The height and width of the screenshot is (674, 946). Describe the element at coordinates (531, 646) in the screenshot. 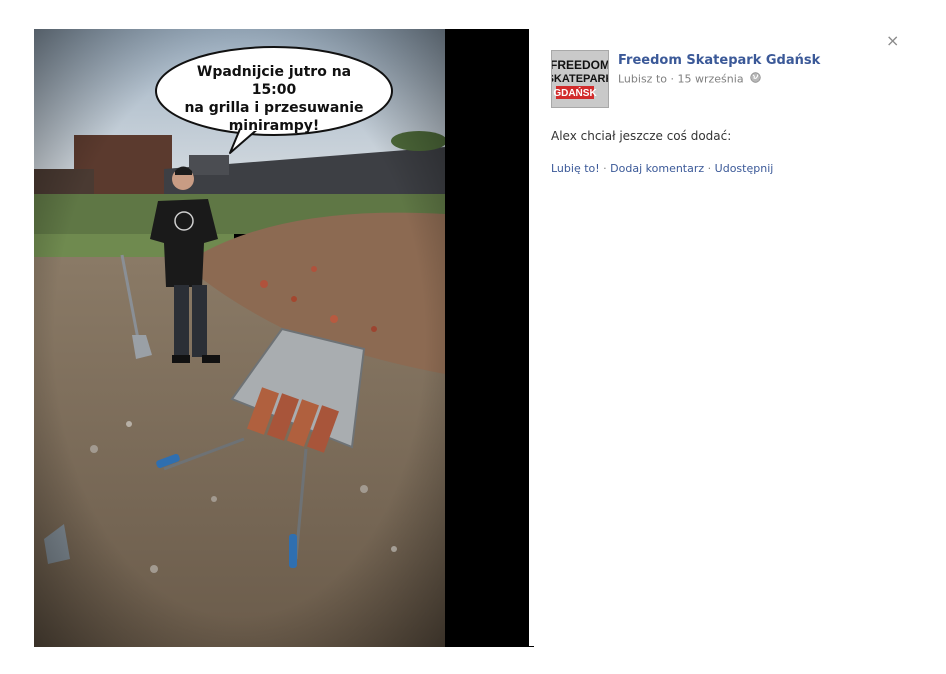

I see `divider` at that location.